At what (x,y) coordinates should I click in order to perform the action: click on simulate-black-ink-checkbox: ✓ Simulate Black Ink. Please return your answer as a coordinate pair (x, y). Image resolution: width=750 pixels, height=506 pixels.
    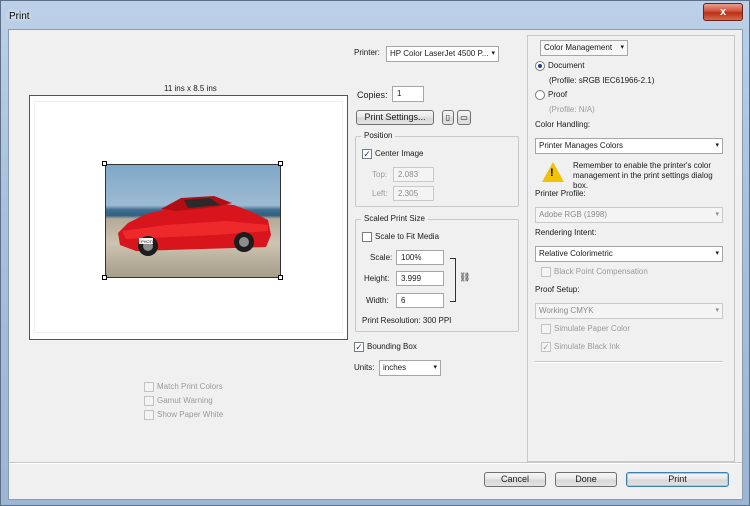
    Looking at the image, I should click on (580, 347).